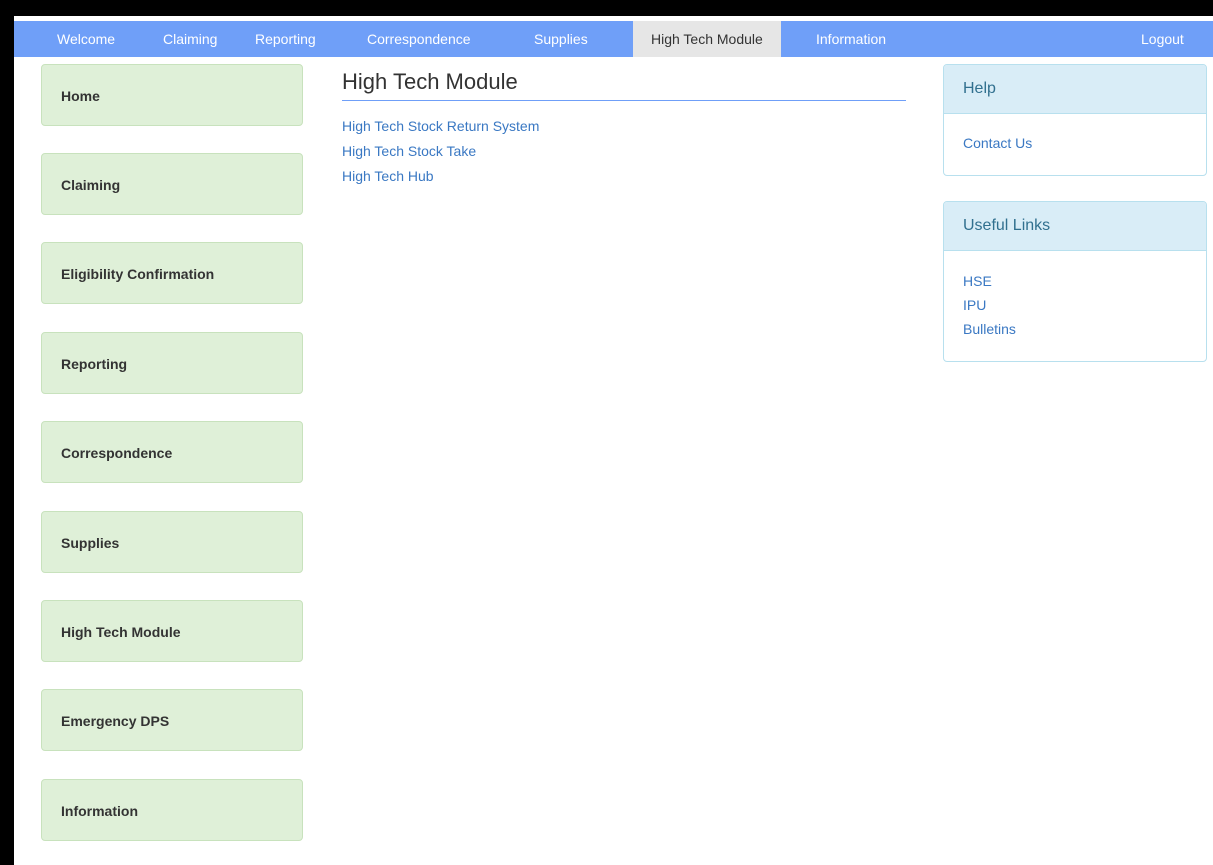 The image size is (1213, 865). I want to click on sidebar-item-eligibility-confirmation: Eligibility Confirmation, so click(172, 273).